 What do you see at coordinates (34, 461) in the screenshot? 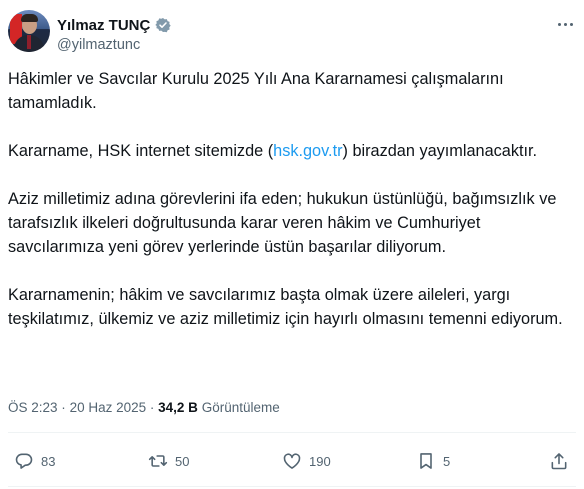
I see `reply-button: 83` at bounding box center [34, 461].